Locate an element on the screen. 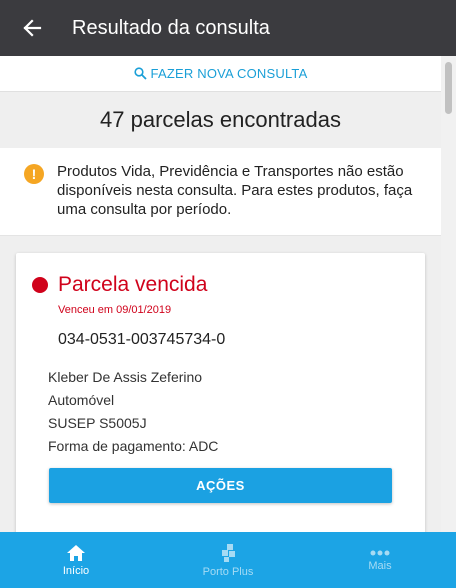 The height and width of the screenshot is (588, 456). back-button is located at coordinates (32, 28).